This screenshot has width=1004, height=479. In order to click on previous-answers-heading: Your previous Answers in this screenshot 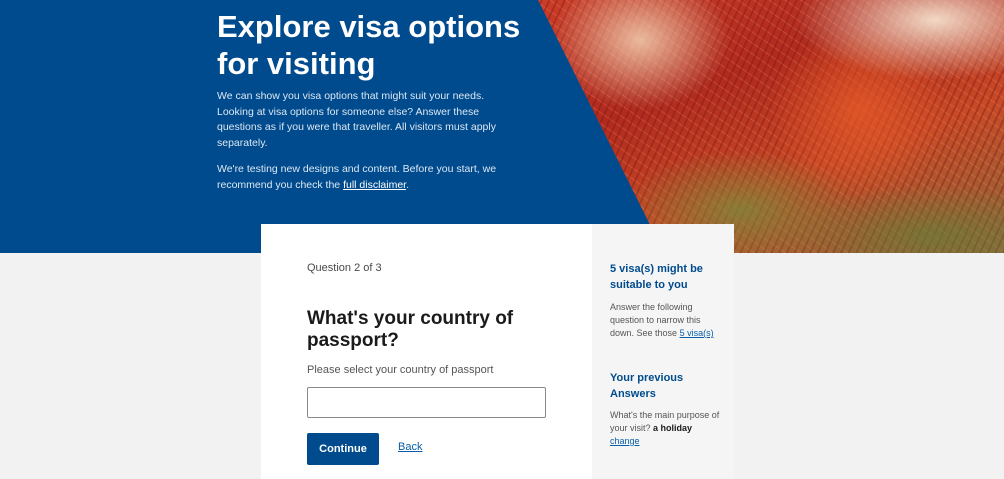, I will do `click(647, 386)`.